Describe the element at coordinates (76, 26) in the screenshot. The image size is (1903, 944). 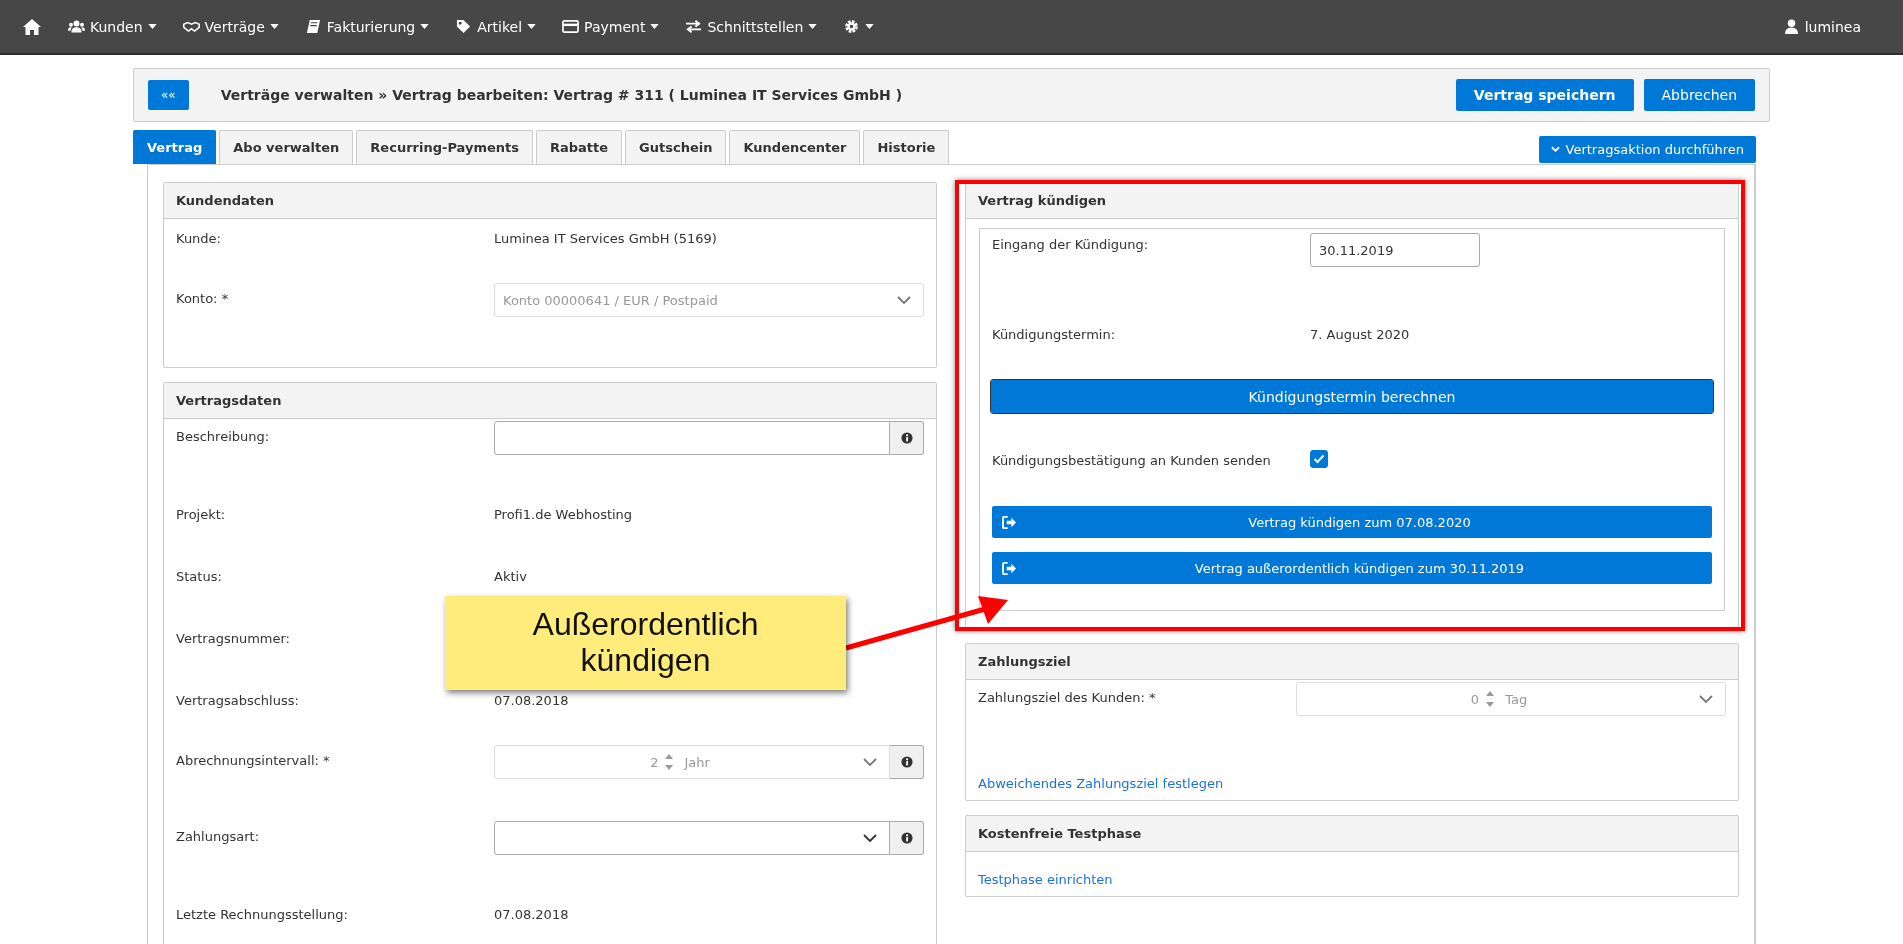
I see `people-icon` at that location.